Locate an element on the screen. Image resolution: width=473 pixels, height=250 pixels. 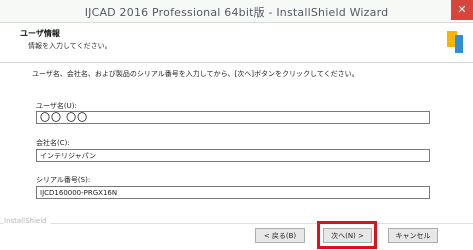
header-subtitle: 情報を入力してください。 is located at coordinates (70, 46).